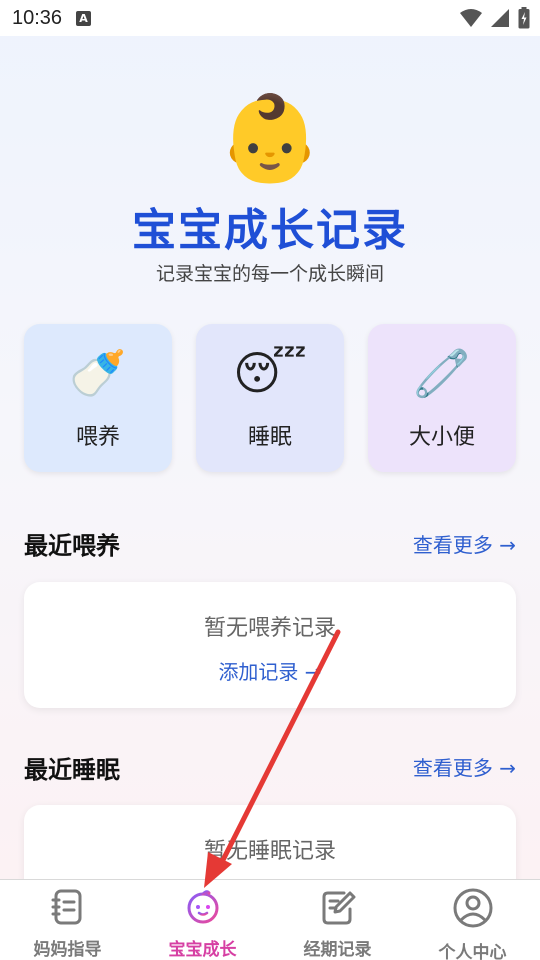  What do you see at coordinates (471, 18) in the screenshot?
I see `wifi-icon` at bounding box center [471, 18].